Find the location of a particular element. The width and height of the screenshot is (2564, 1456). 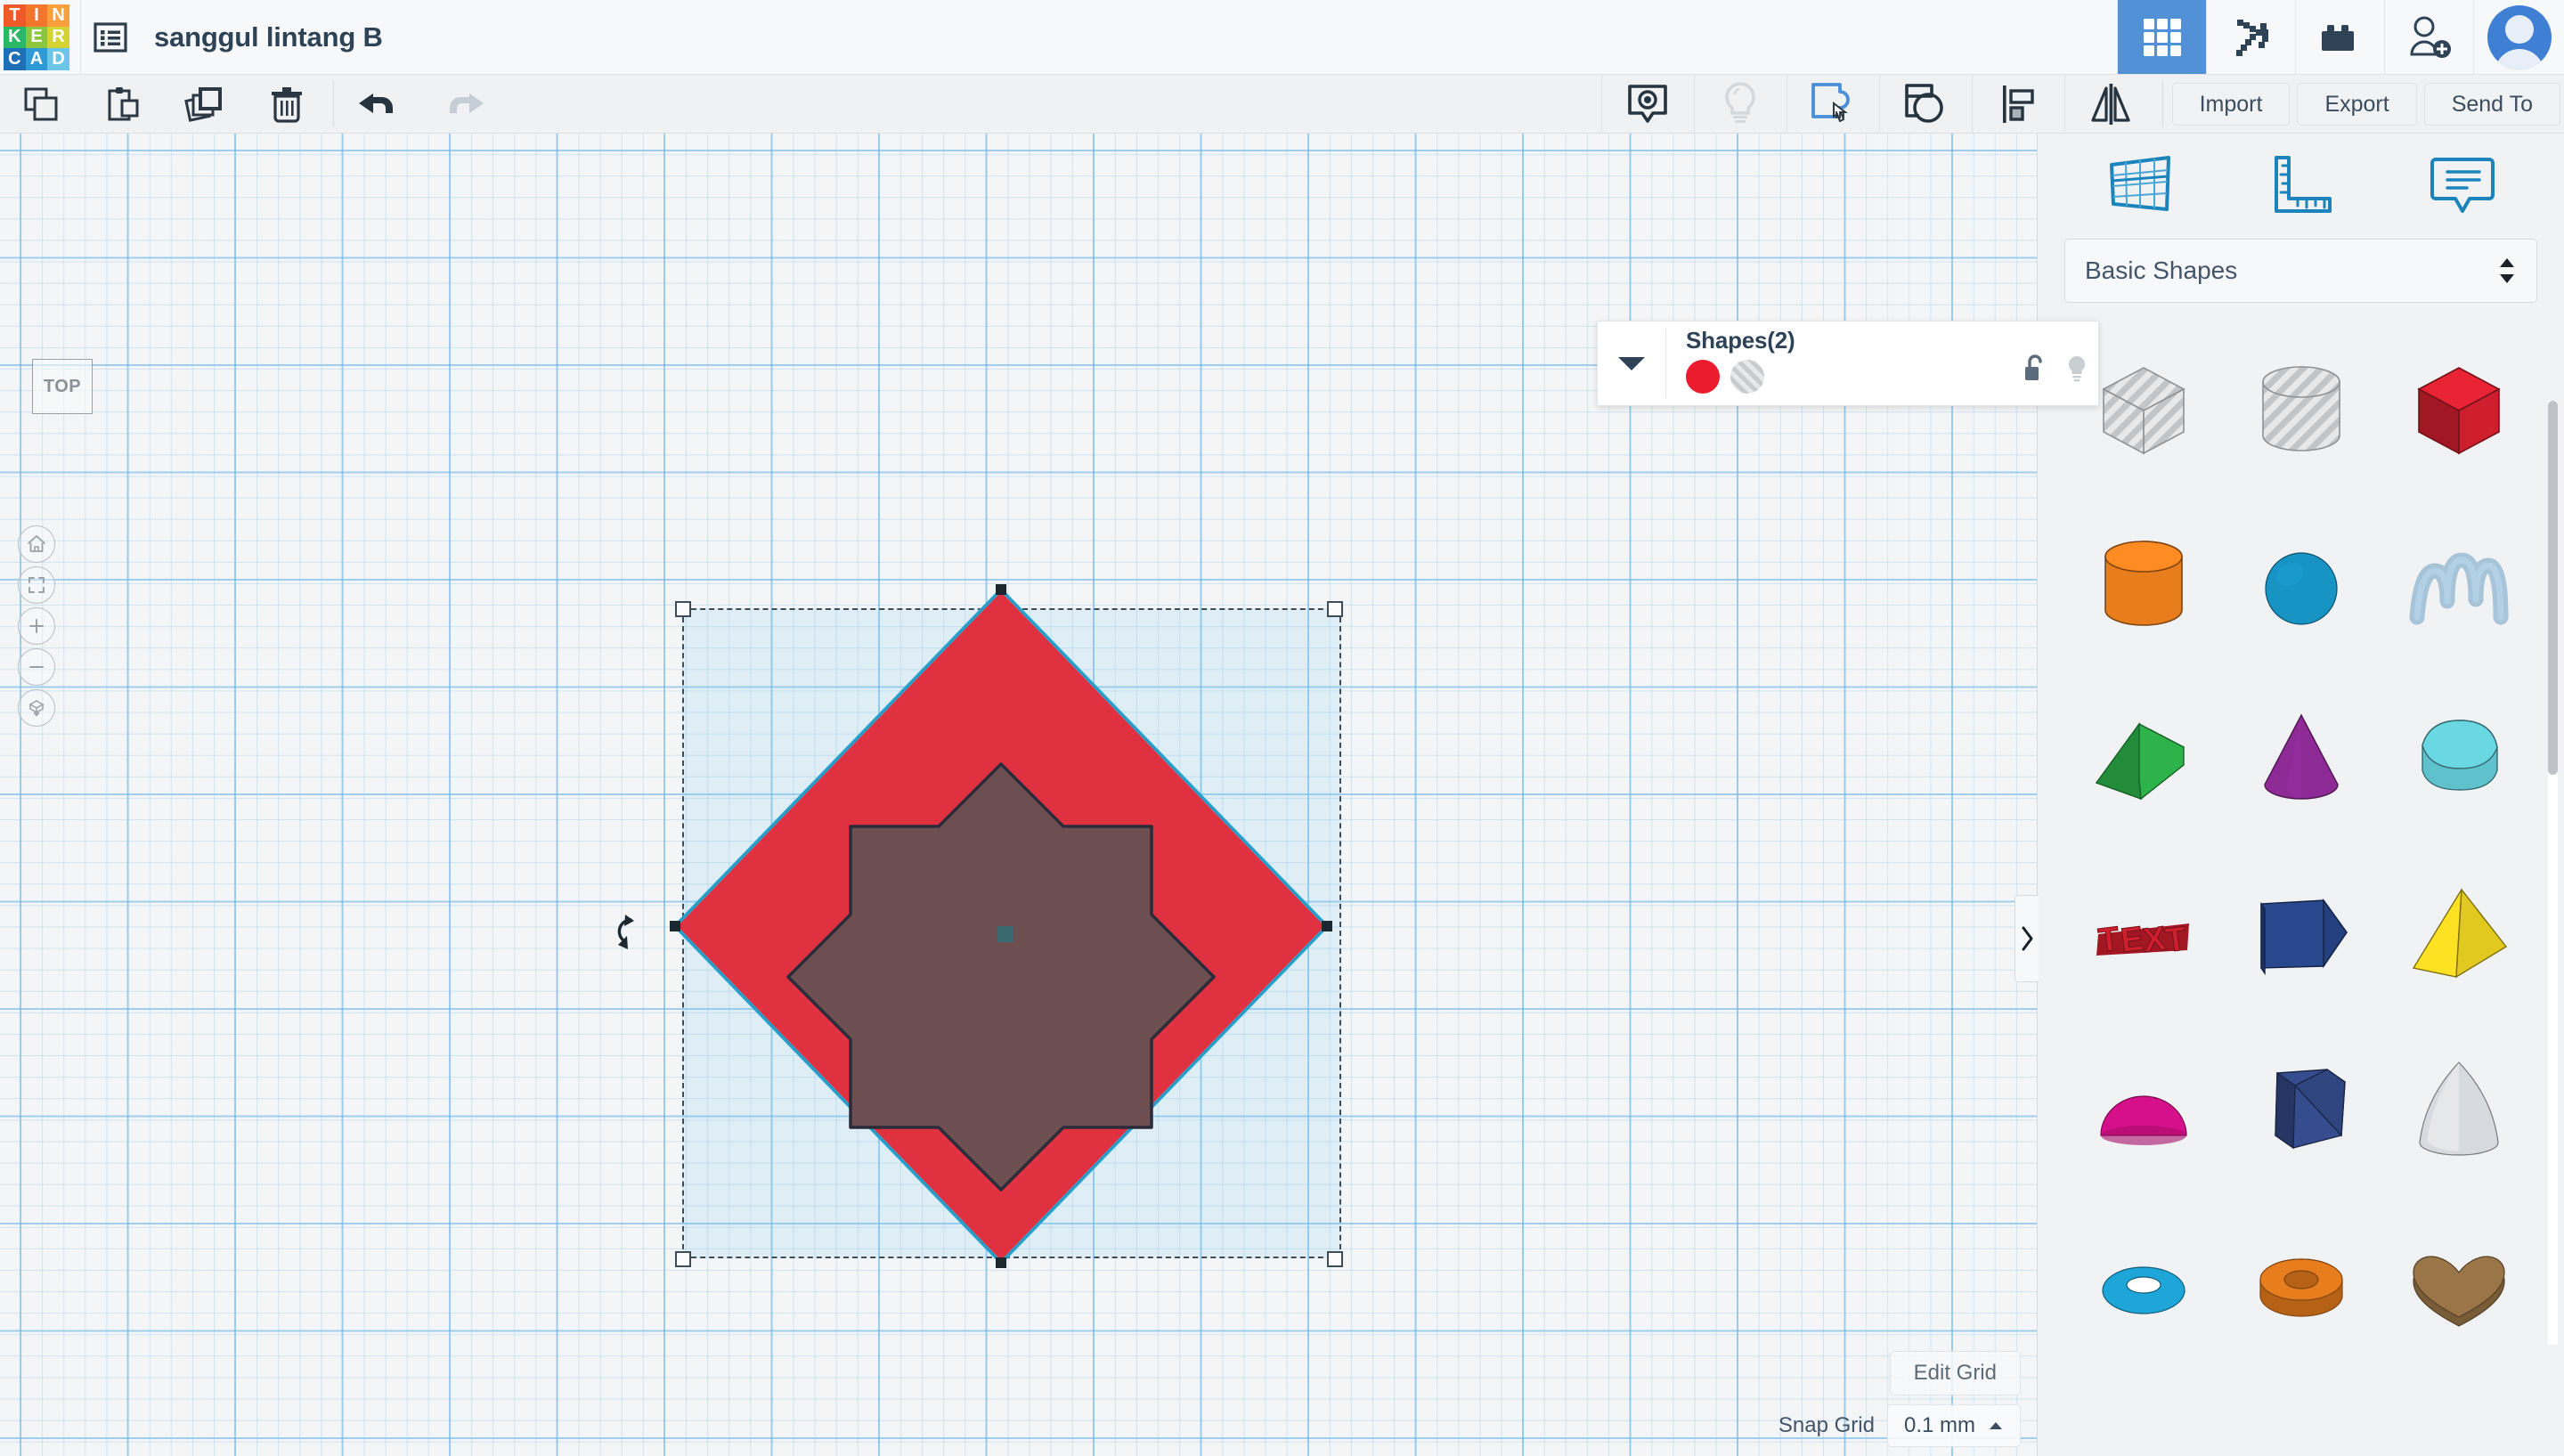

codeblocks-pickaxe-icon is located at coordinates (2251, 37).